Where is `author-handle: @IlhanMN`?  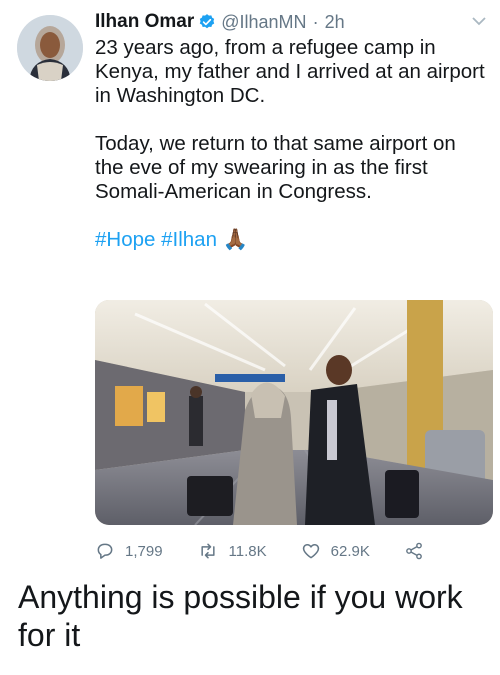
author-handle: @IlhanMN is located at coordinates (263, 22).